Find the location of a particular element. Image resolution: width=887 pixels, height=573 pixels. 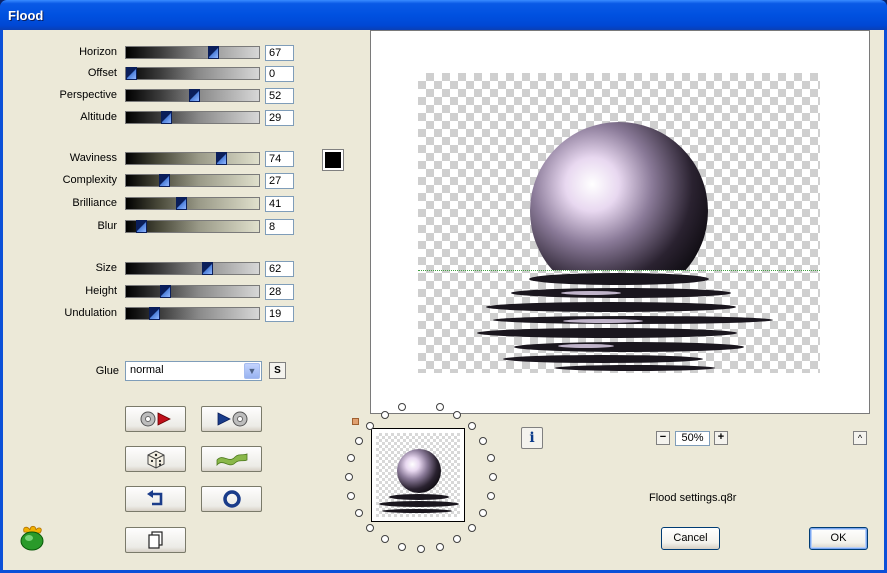

zoom-in-button: + is located at coordinates (721, 438).